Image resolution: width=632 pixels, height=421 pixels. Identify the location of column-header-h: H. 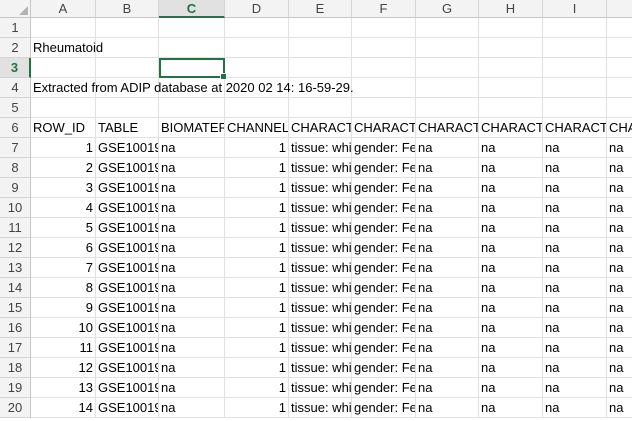
(511, 9).